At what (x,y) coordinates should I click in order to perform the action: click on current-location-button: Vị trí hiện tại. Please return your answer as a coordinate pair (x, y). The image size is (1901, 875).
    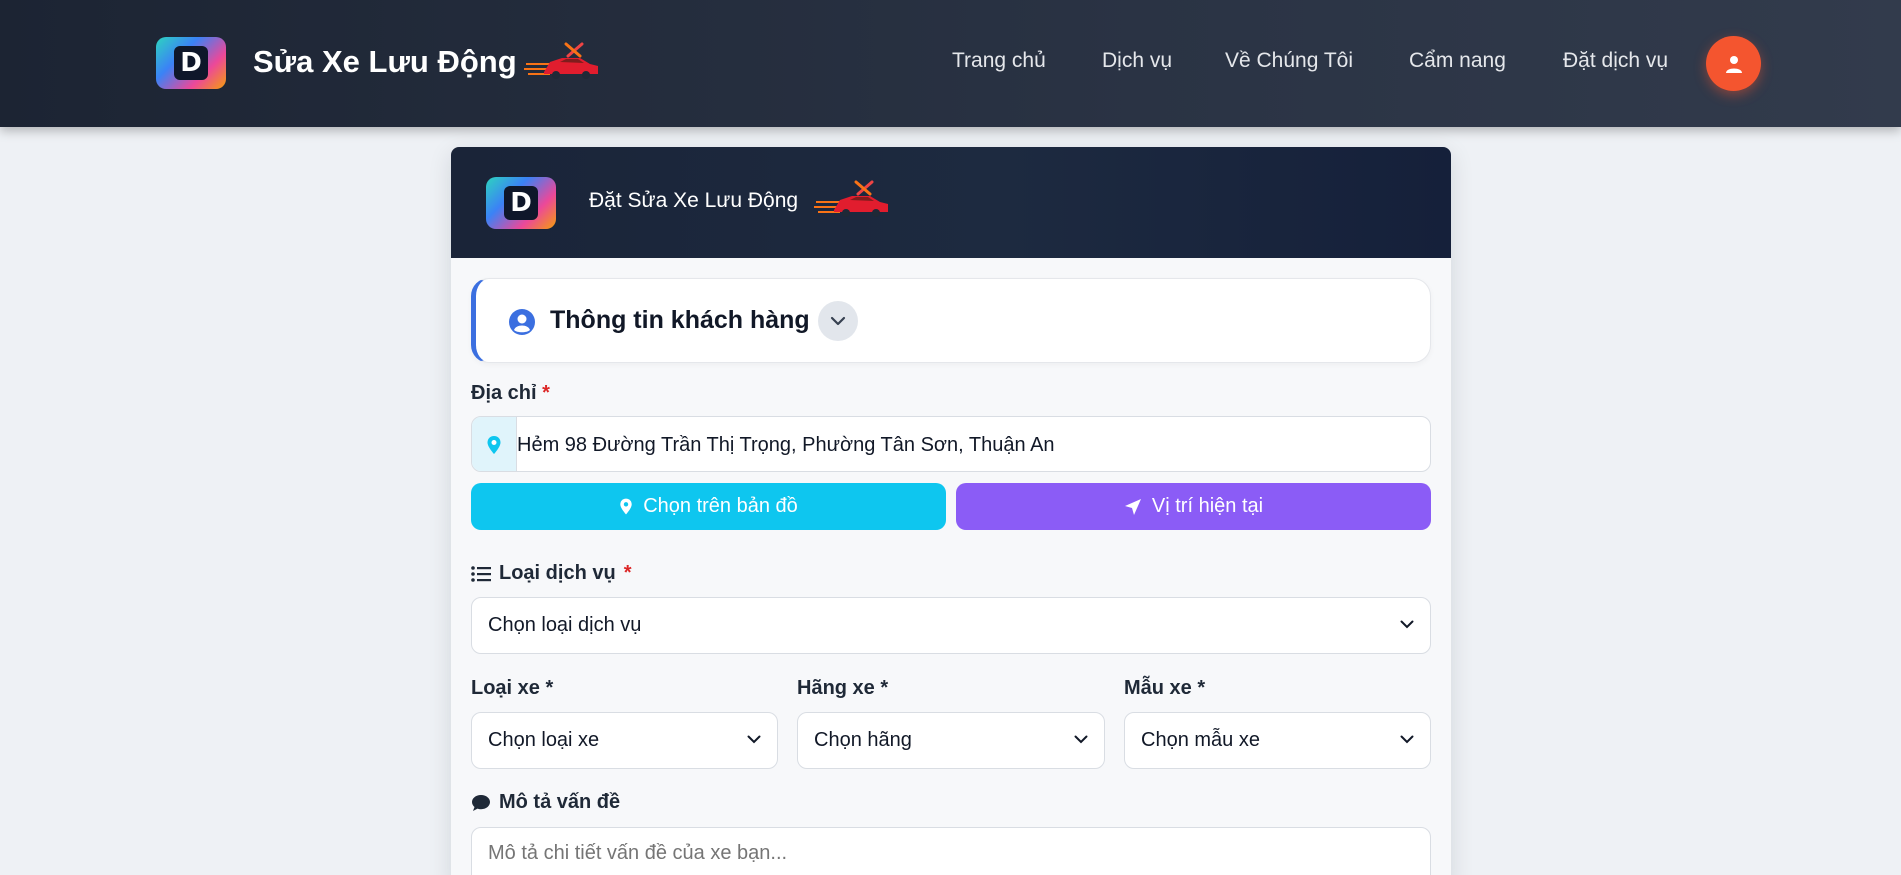
    Looking at the image, I should click on (1193, 506).